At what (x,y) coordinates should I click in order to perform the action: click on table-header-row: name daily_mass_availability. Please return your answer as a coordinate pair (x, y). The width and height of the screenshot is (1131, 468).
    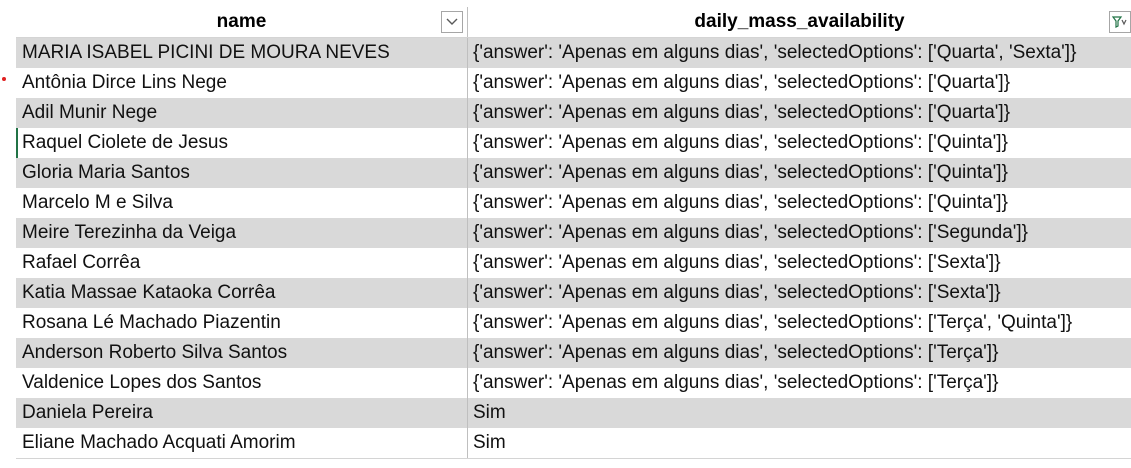
    Looking at the image, I should click on (573, 22).